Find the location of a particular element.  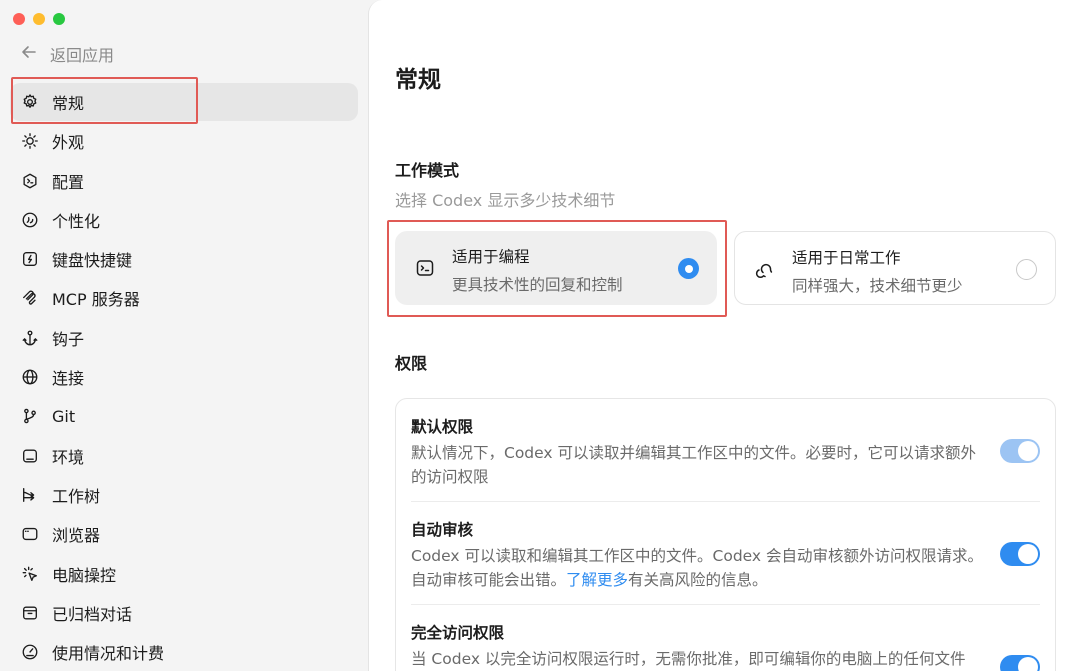

sidebar-item-label: MCP 服务器 is located at coordinates (96, 300).